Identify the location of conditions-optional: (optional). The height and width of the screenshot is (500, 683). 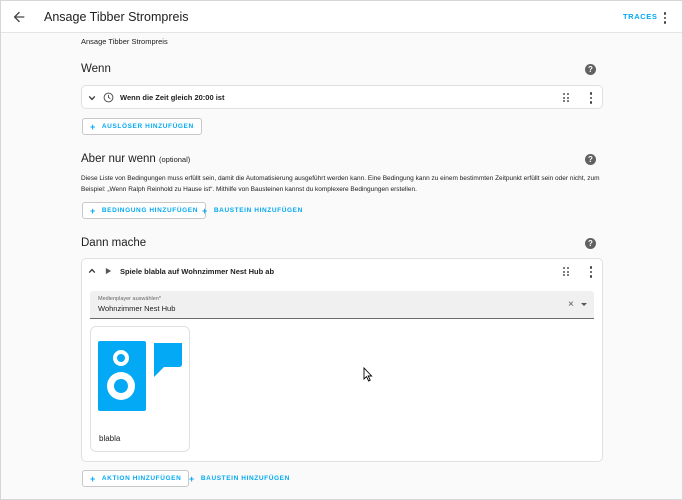
(175, 159).